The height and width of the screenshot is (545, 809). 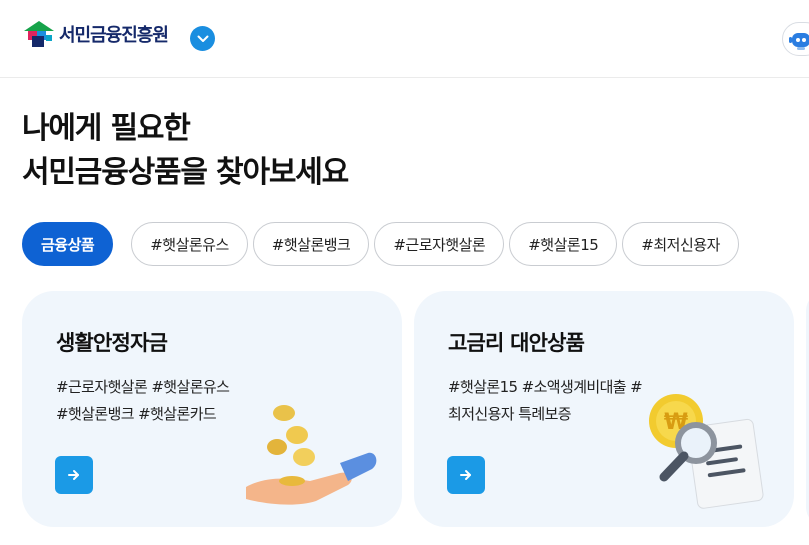 I want to click on card-title: 고금리 대안상품, so click(x=516, y=343).